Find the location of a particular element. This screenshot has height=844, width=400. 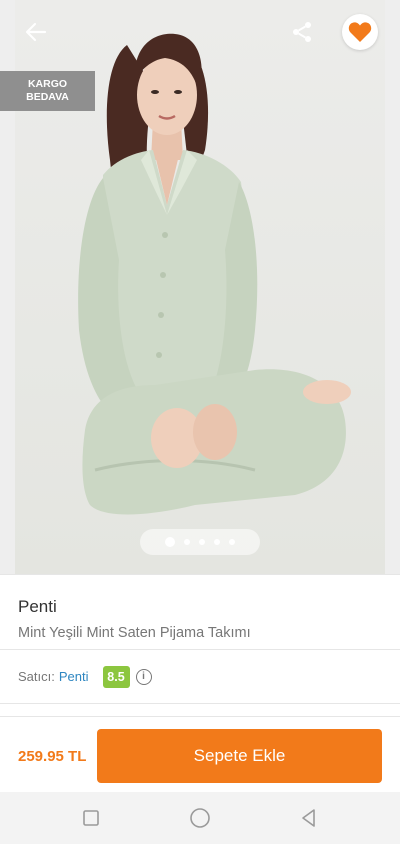

arrow-left-icon is located at coordinates (36, 32).